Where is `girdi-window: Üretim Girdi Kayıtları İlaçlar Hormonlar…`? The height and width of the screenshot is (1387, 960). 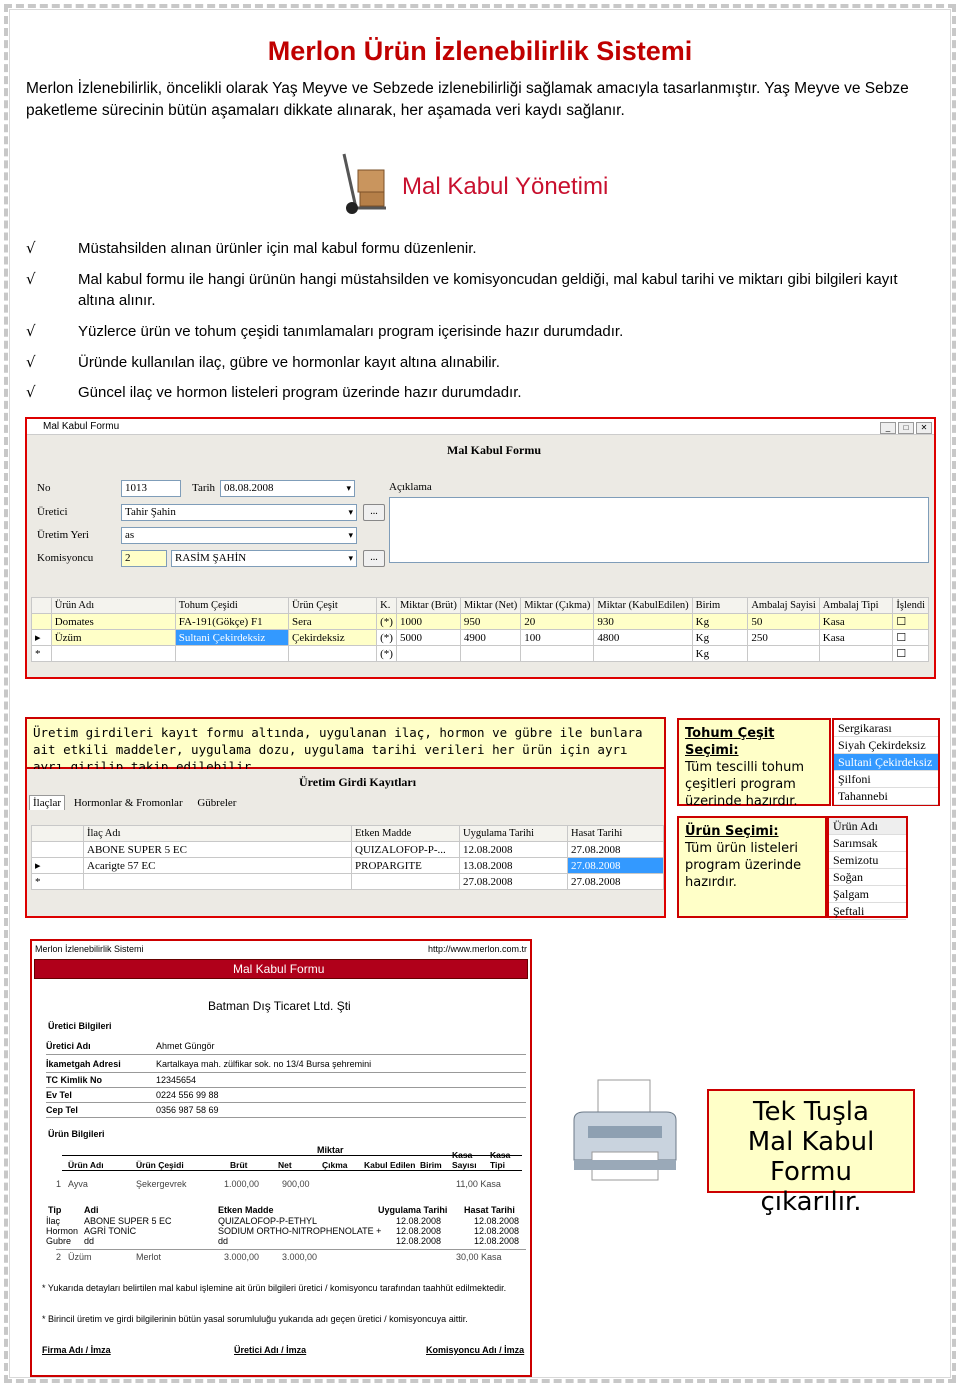 girdi-window: Üretim Girdi Kayıtları İlaçlar Hormonlar… is located at coordinates (345, 843).